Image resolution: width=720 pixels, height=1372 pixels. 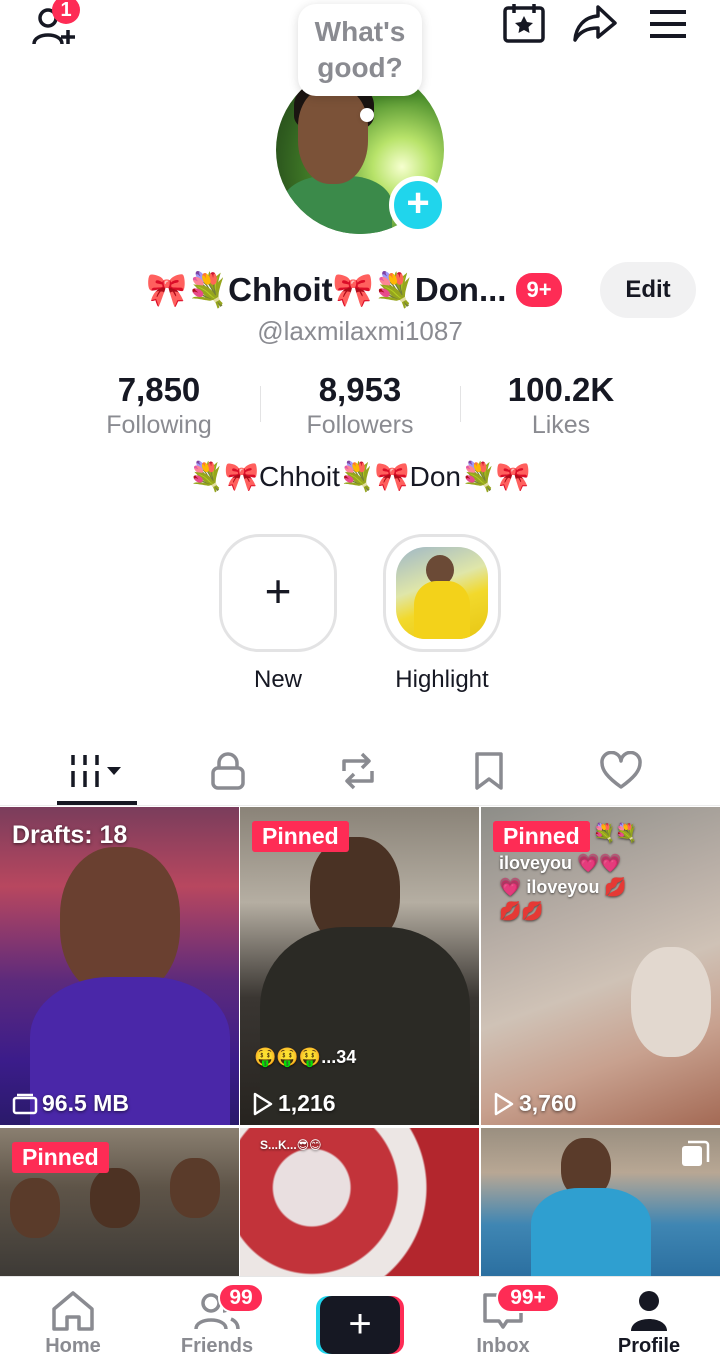 I want to click on stat-followers: 8,953 Followers, so click(x=360, y=405).